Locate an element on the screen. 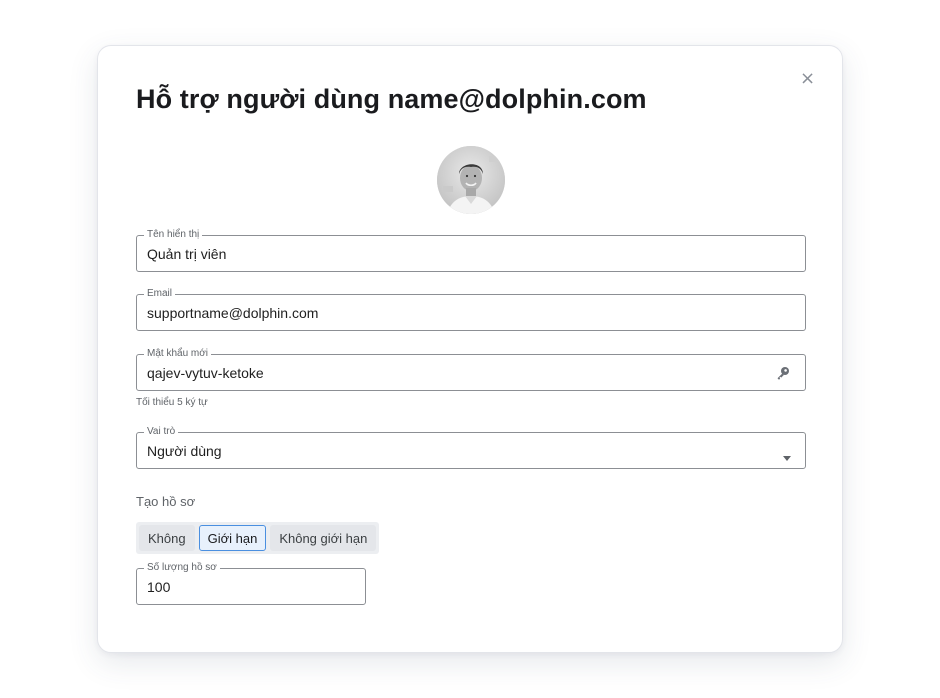 Image resolution: width=940 pixels, height=698 pixels. dialog-title: Hỗ trợ người dùng name@dolphin.com is located at coordinates (391, 99).